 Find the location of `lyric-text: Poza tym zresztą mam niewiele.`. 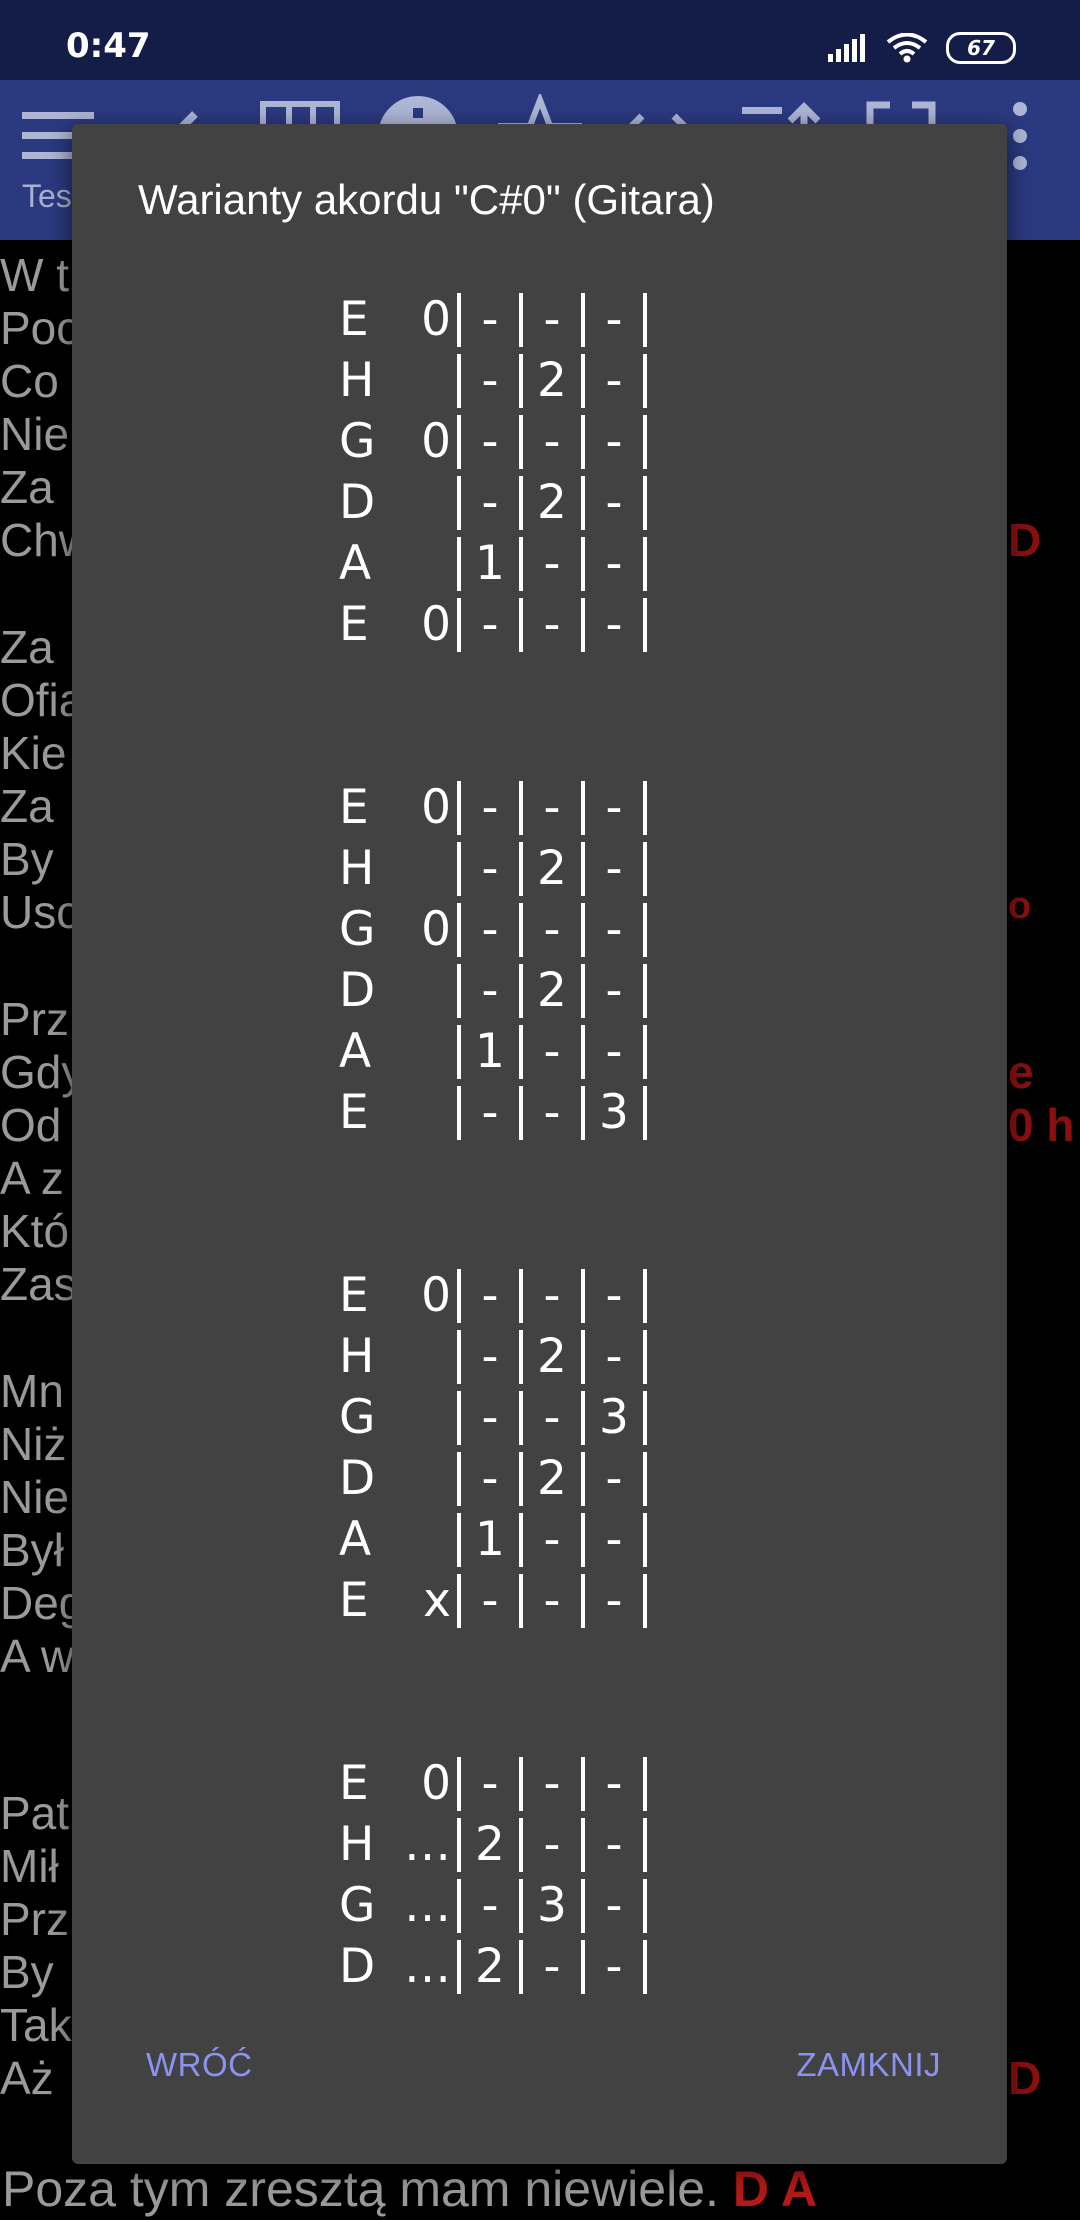

lyric-text: Poza tym zresztą mam niewiele. is located at coordinates (360, 2189).